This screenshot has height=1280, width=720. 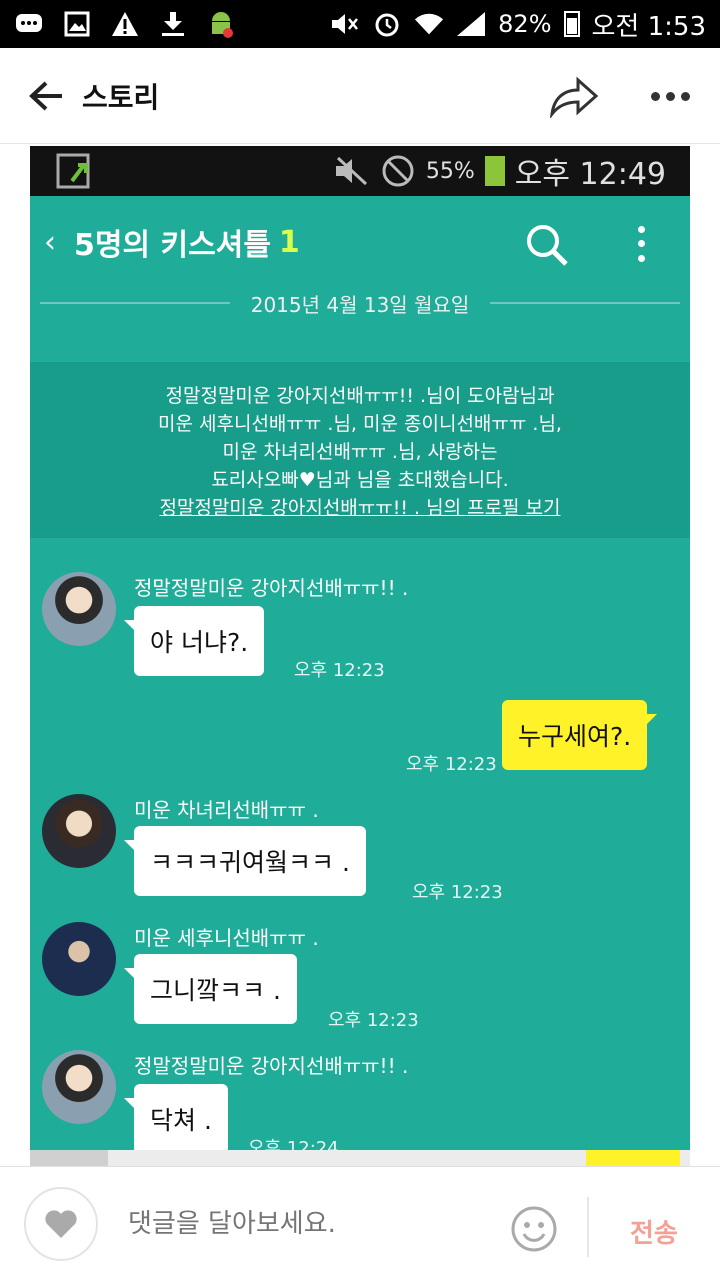 I want to click on send-strip, so click(x=633, y=1158).